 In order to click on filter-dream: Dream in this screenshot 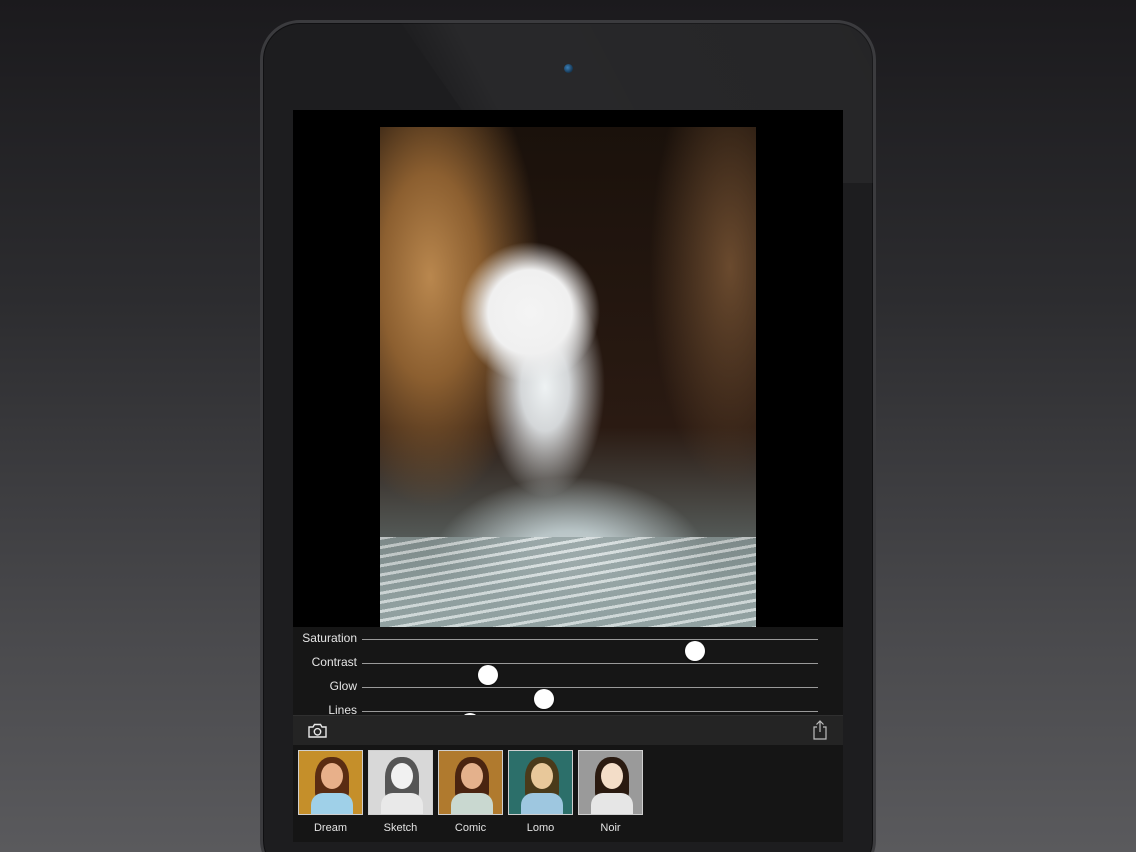, I will do `click(330, 792)`.